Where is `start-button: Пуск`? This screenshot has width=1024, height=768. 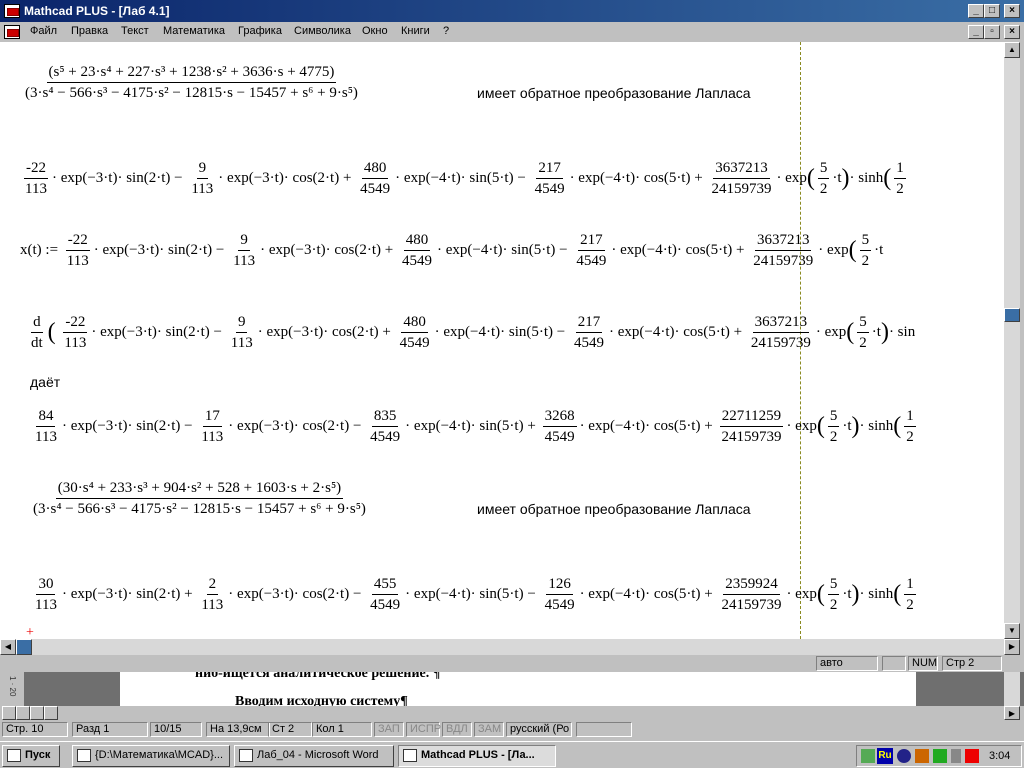
start-button: Пуск is located at coordinates (31, 756).